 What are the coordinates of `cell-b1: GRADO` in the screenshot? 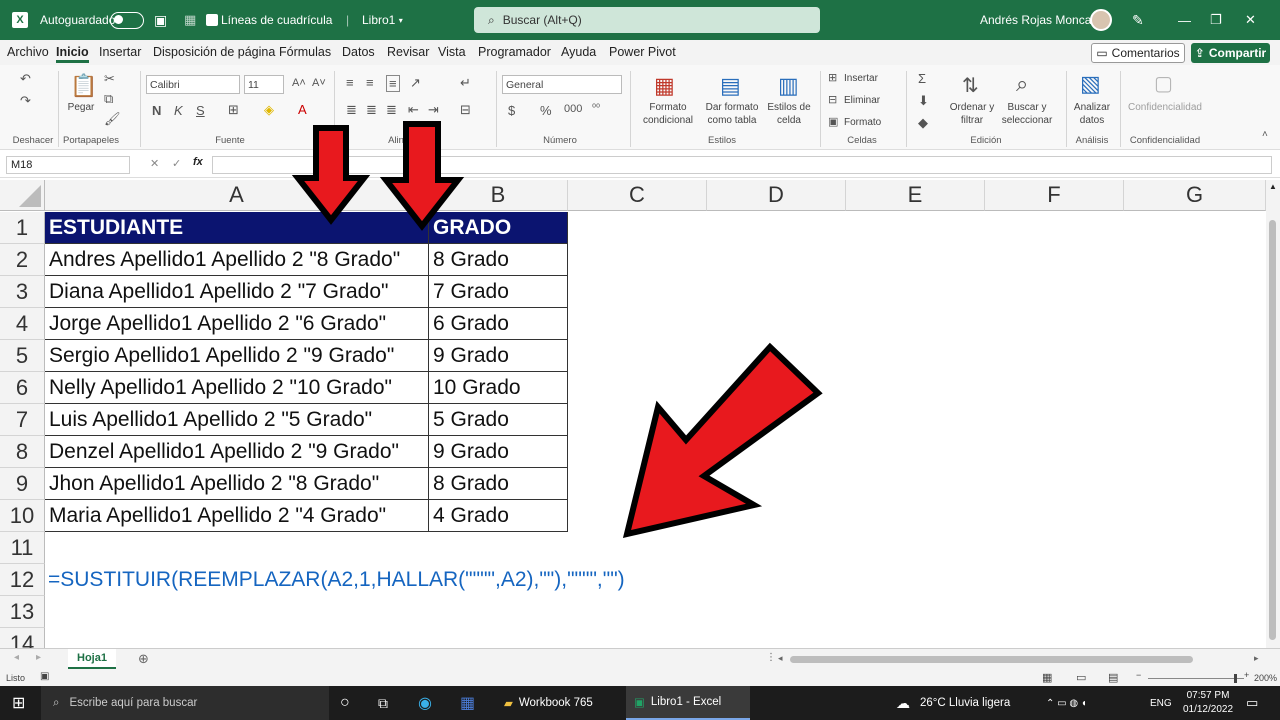 It's located at (498, 228).